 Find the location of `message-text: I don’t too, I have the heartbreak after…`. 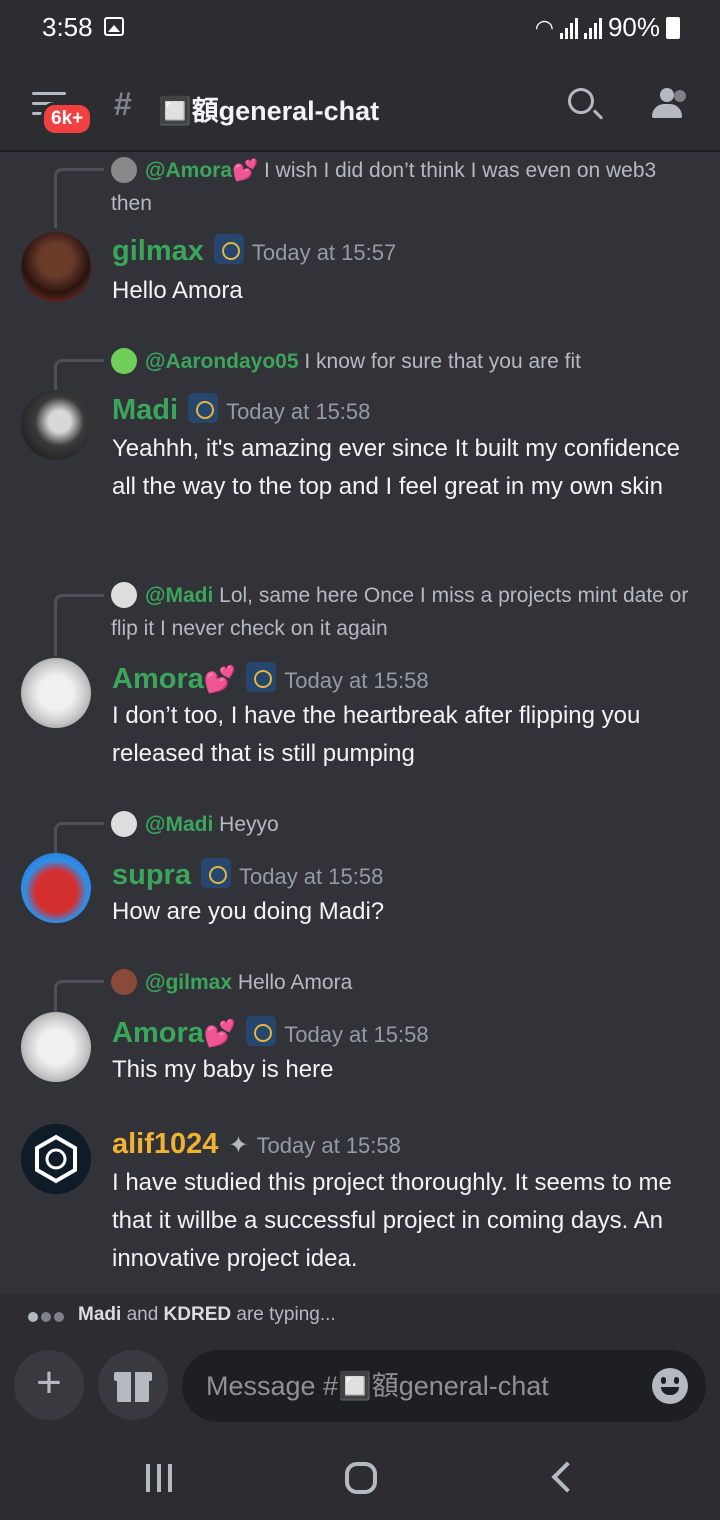

message-text: I don’t too, I have the heartbreak after… is located at coordinates (376, 734).